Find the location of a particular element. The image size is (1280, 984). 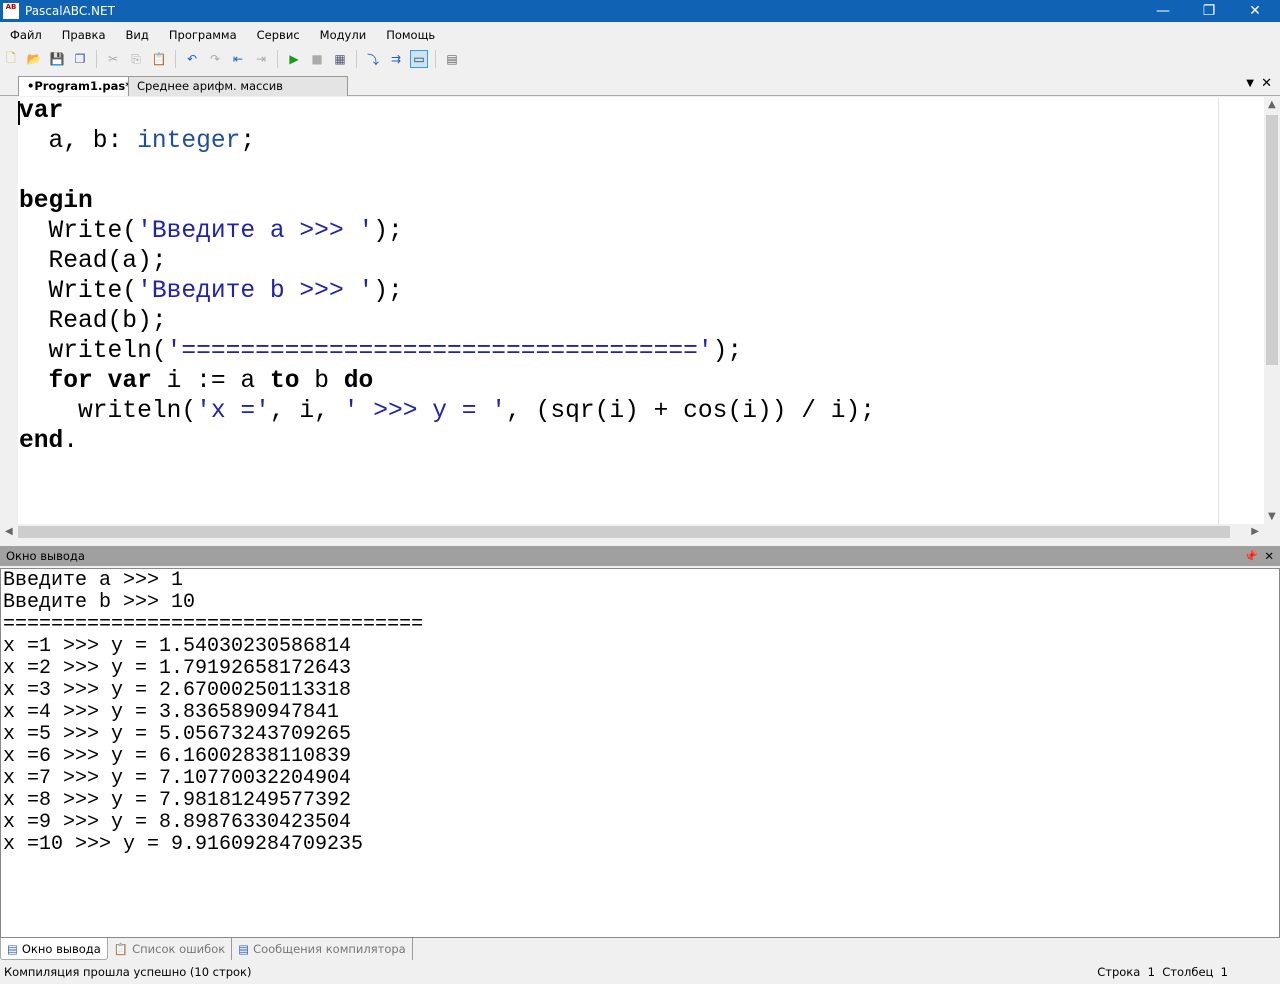

tab-output-window: ▤ Окно вывода is located at coordinates (54, 949).